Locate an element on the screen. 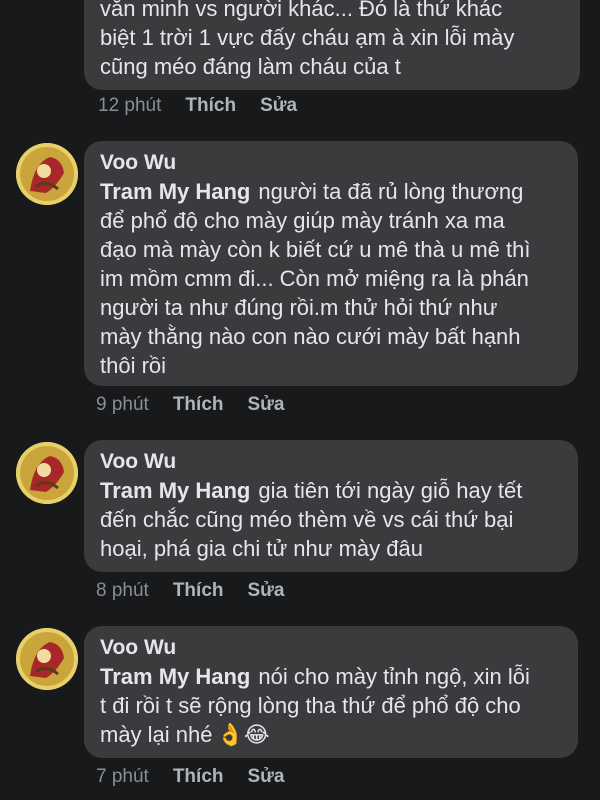 The width and height of the screenshot is (600, 800). comment-actions: 12 phút Thích Sửa is located at coordinates (197, 106).